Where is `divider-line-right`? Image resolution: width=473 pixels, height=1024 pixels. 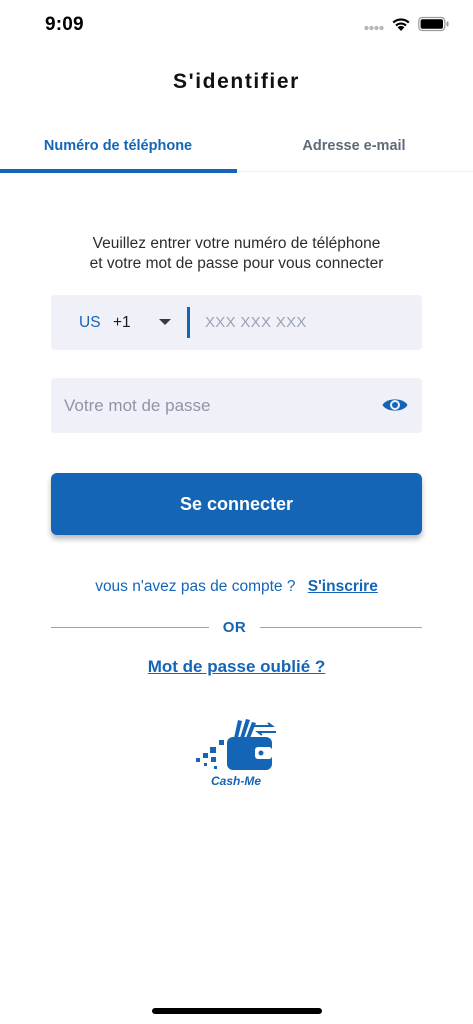 divider-line-right is located at coordinates (341, 627).